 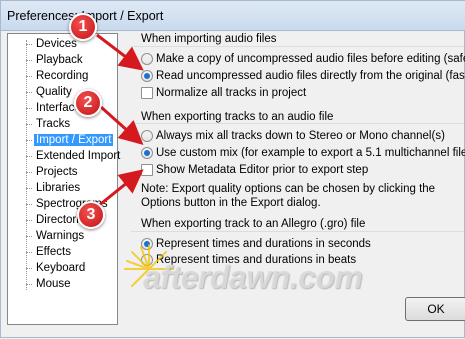 I want to click on option-label: Represent times and durations in seconds, so click(x=263, y=244).